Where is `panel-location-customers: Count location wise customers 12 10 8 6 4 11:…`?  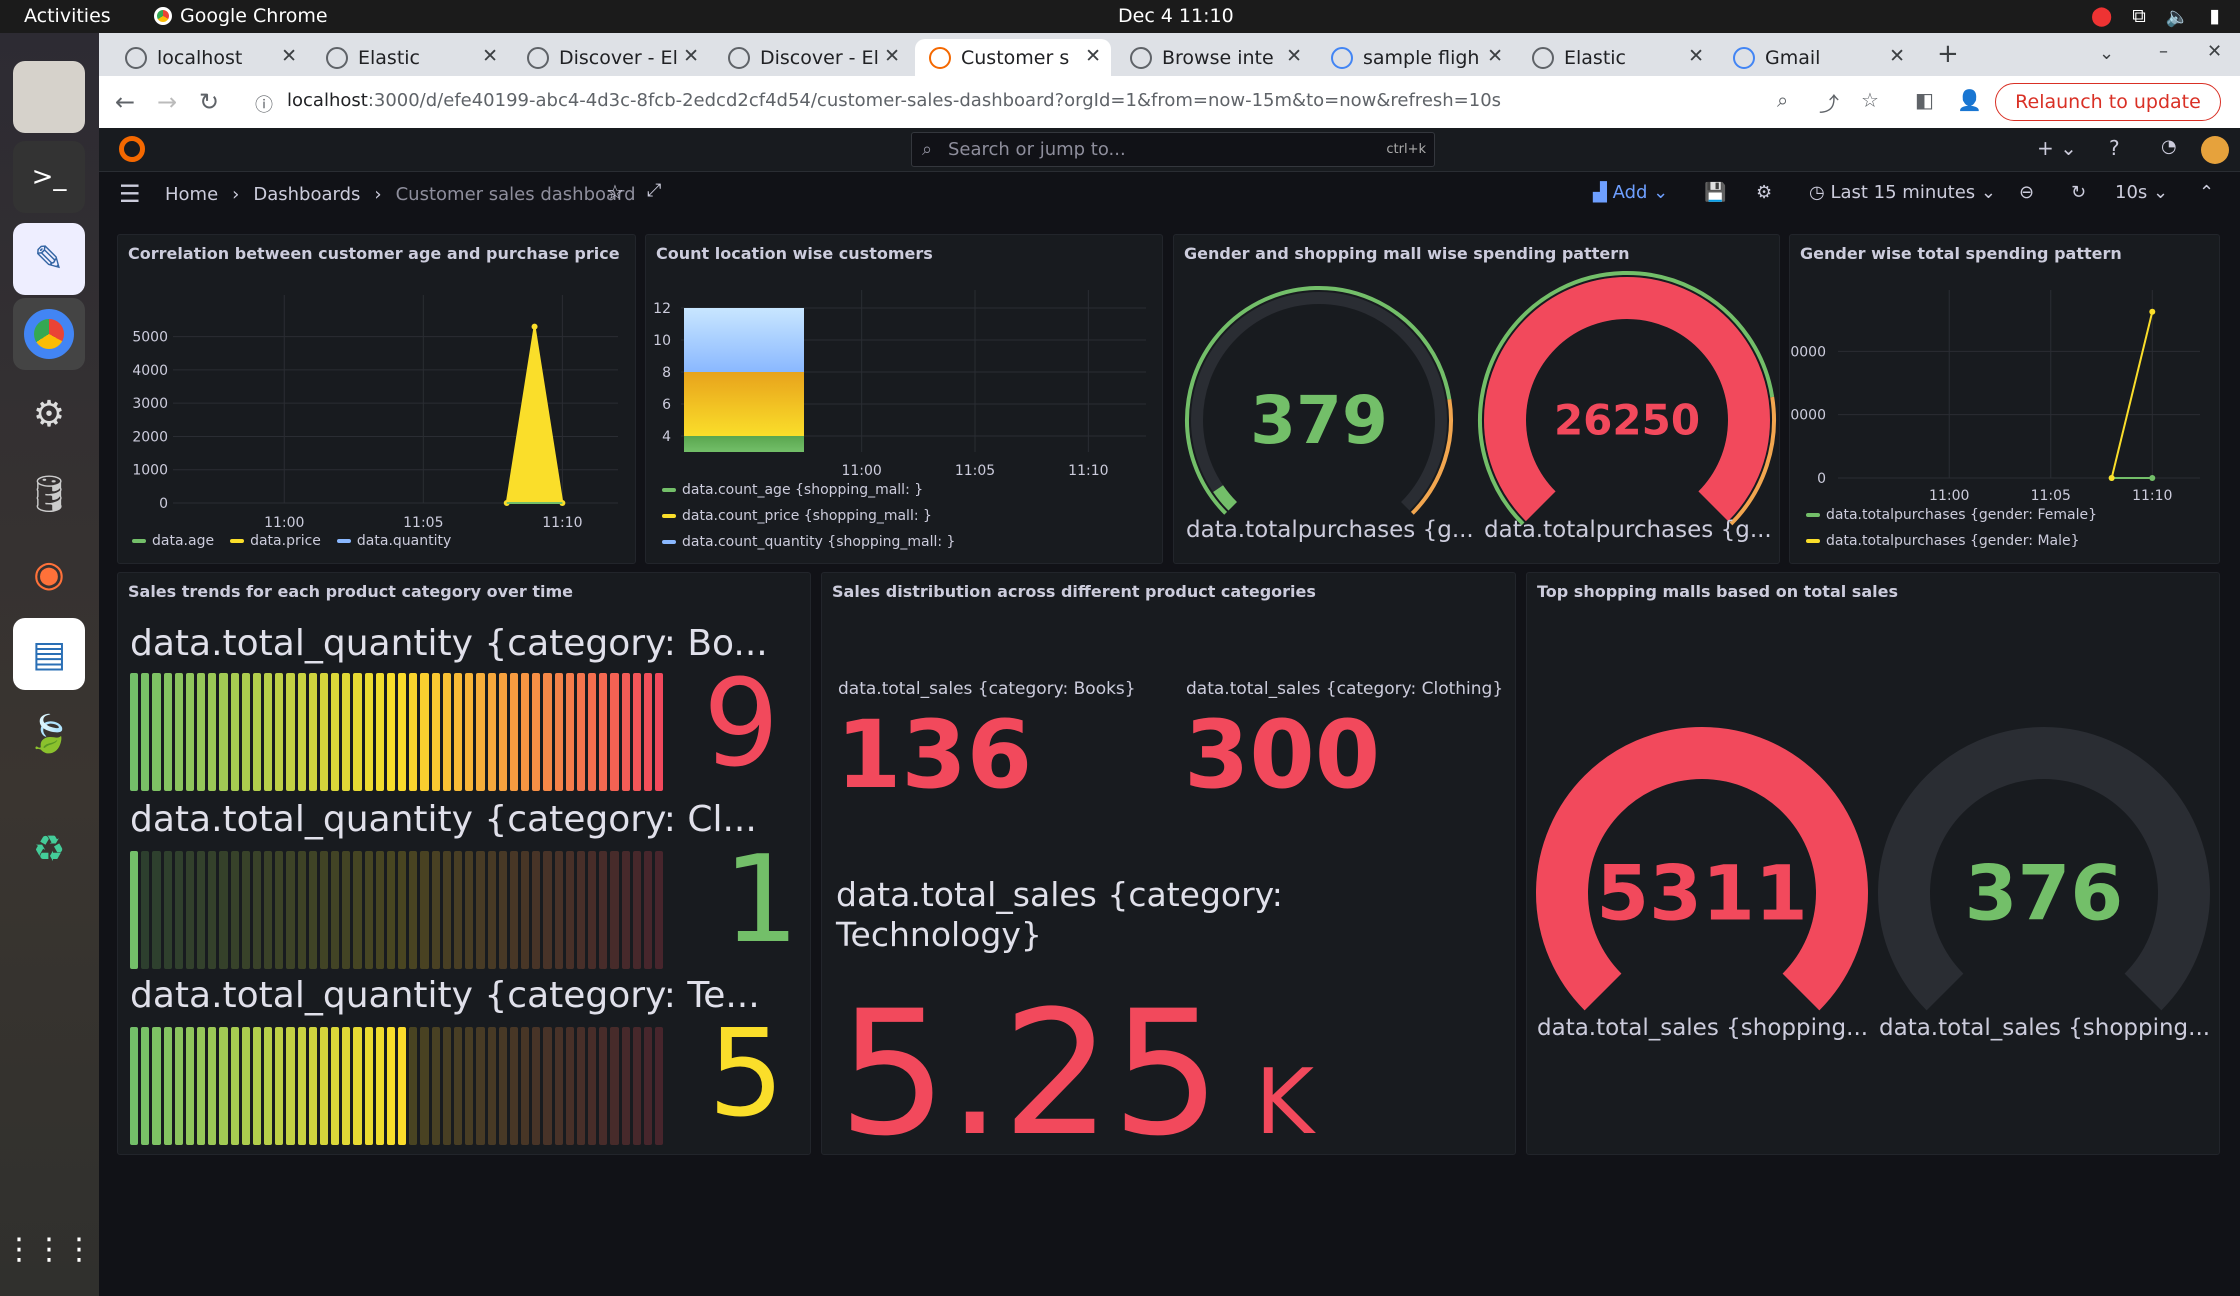 panel-location-customers: Count location wise customers 12 10 8 6 4 11:… is located at coordinates (904, 399).